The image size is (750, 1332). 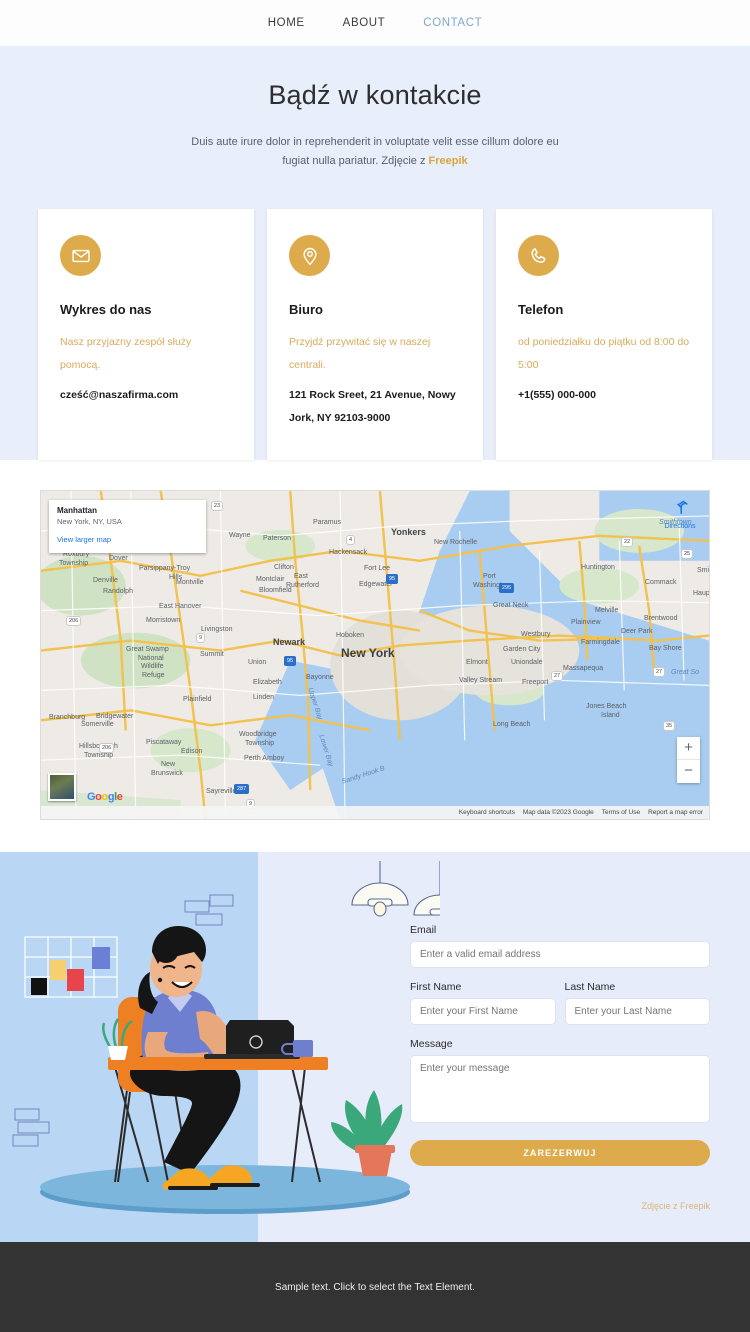 What do you see at coordinates (320, 677) in the screenshot?
I see `map-label: Bayonne` at bounding box center [320, 677].